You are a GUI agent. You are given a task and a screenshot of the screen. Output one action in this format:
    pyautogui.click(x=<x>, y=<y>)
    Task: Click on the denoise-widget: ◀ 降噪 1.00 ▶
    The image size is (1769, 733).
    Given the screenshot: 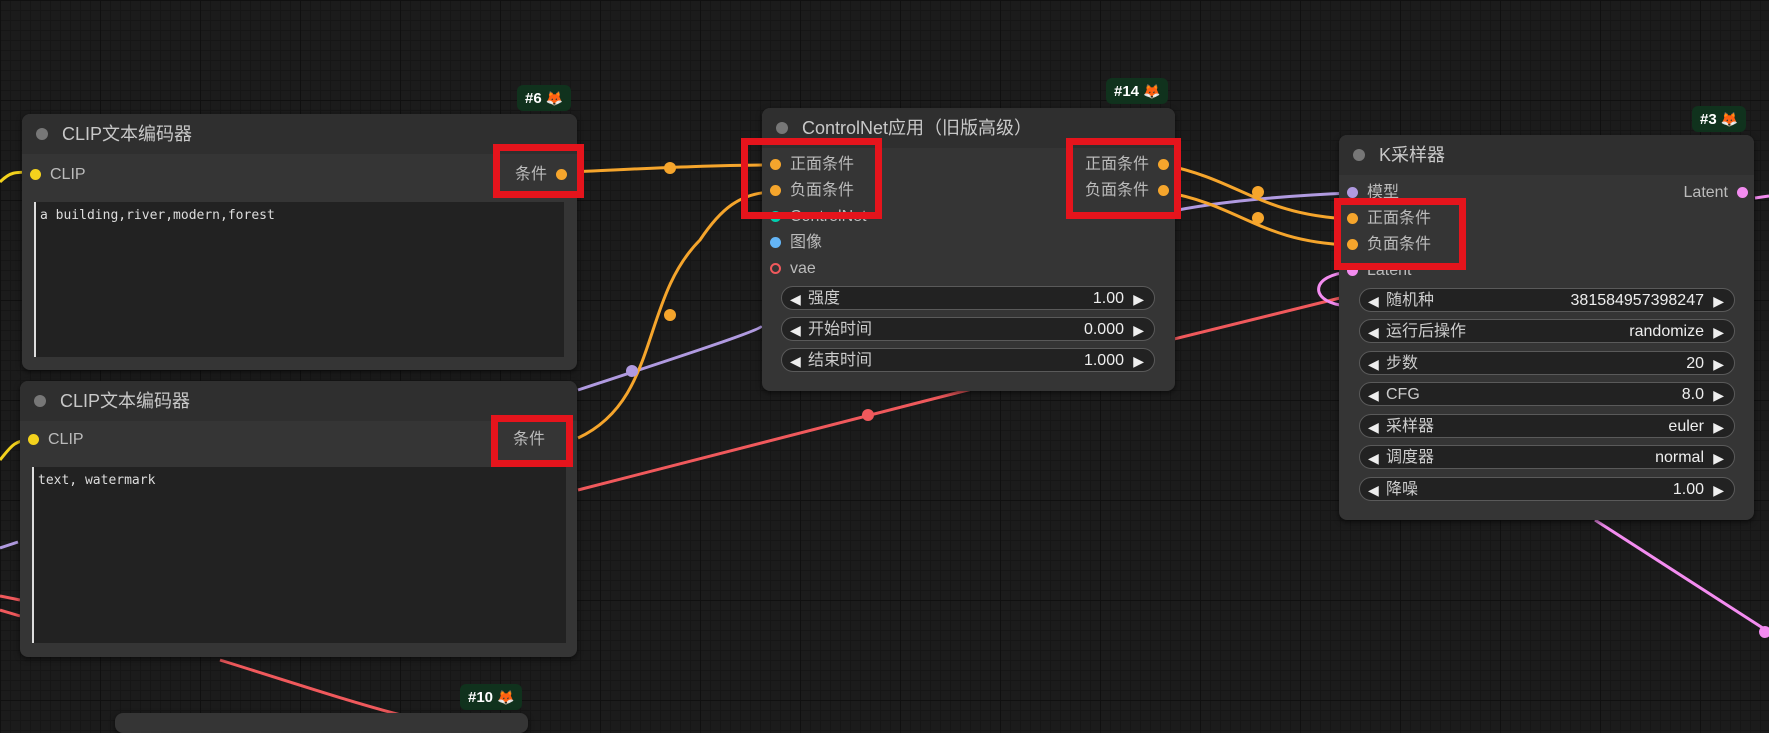 What is the action you would take?
    pyautogui.click(x=1547, y=489)
    